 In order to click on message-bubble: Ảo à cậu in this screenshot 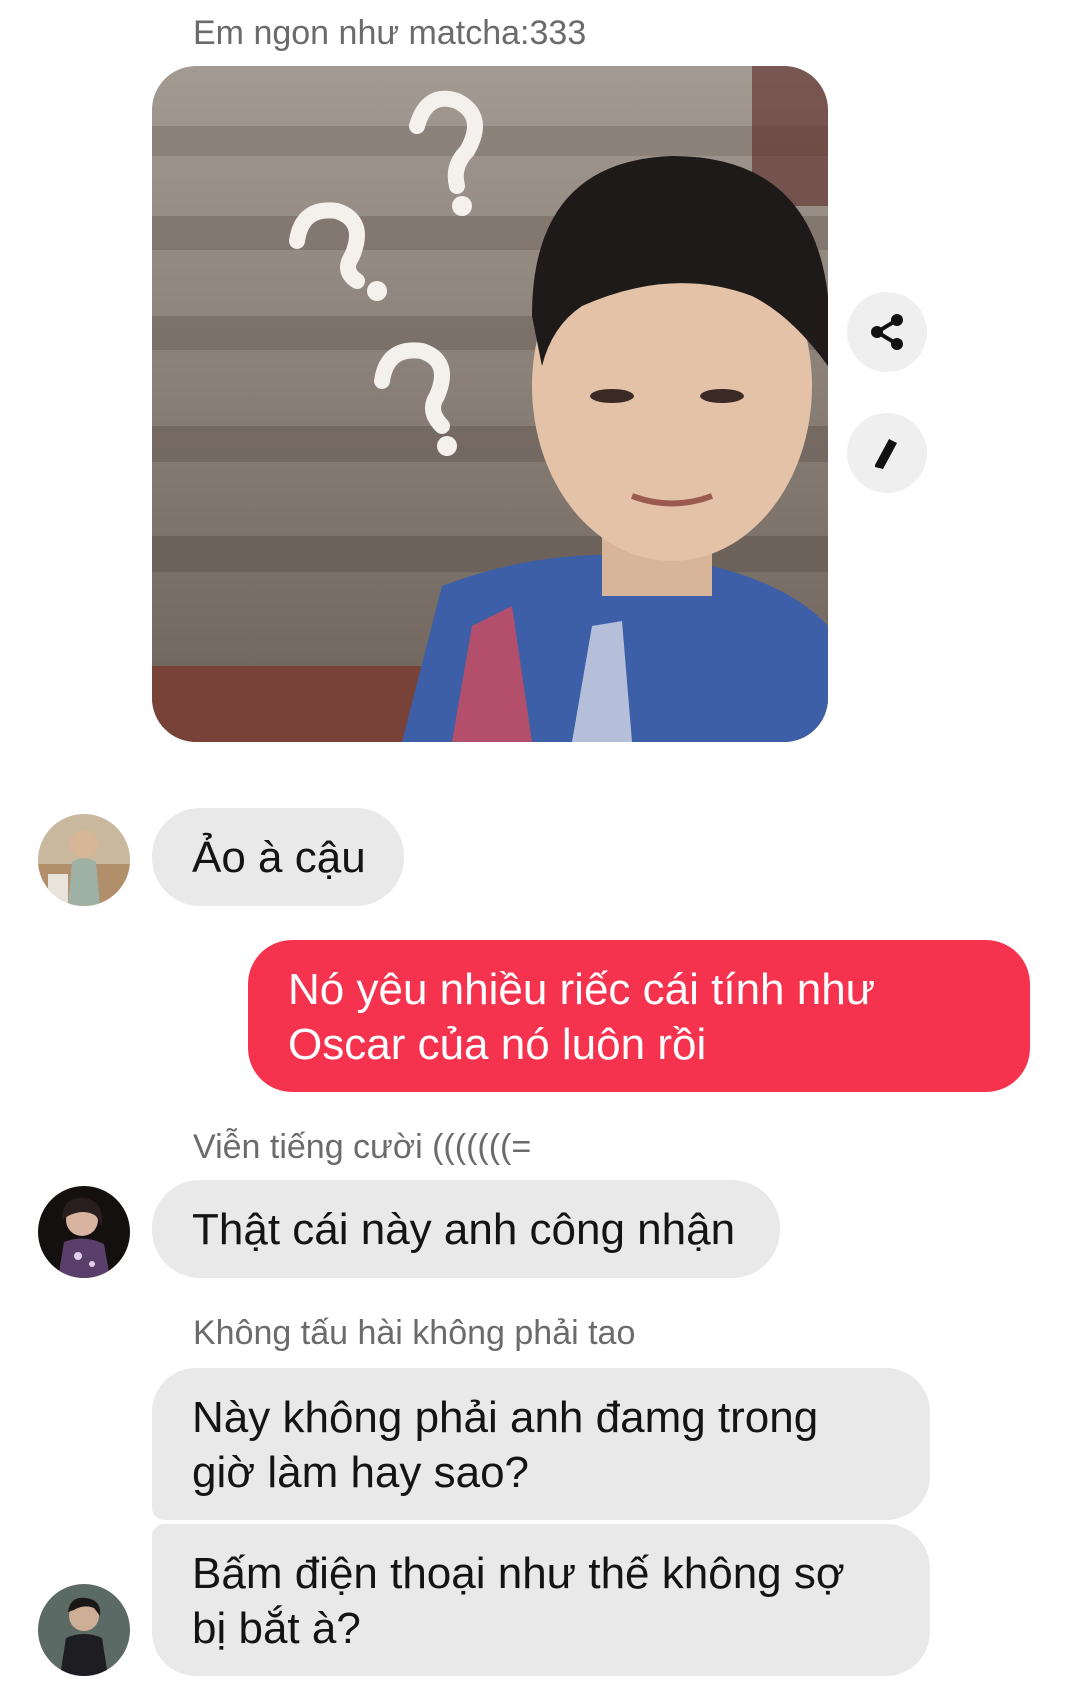, I will do `click(278, 857)`.